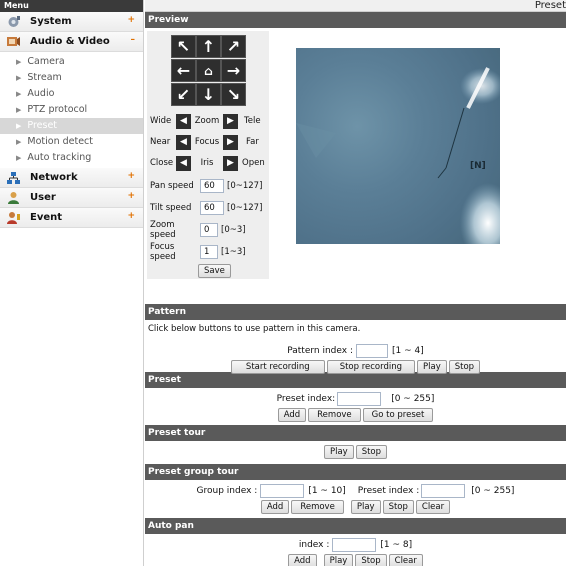  I want to click on pan-speed-row: Pan speed 60 [0~127], so click(206, 186).